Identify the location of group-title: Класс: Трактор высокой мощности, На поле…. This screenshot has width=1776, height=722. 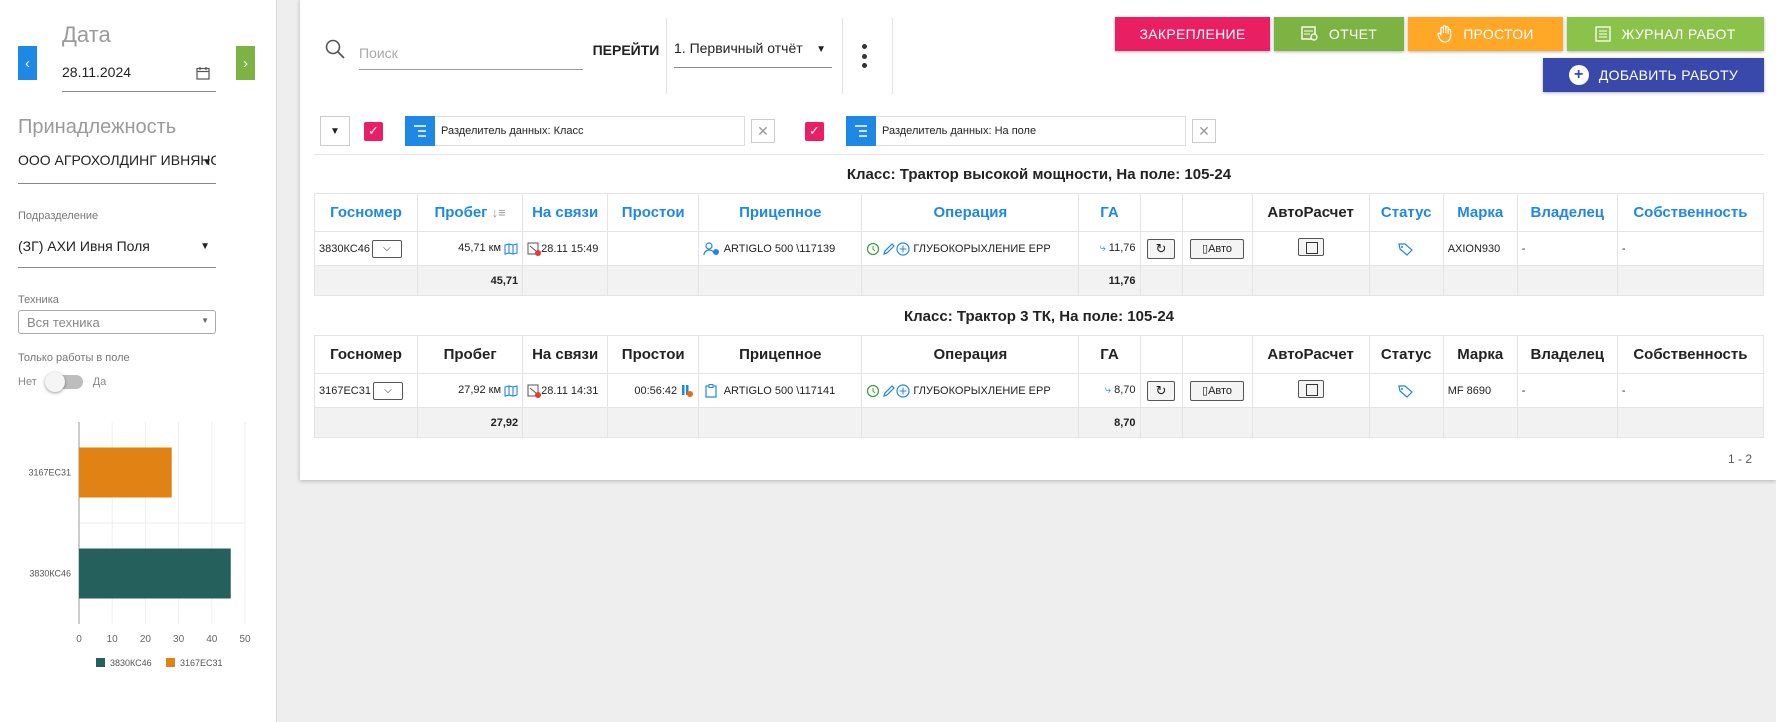
(1039, 174).